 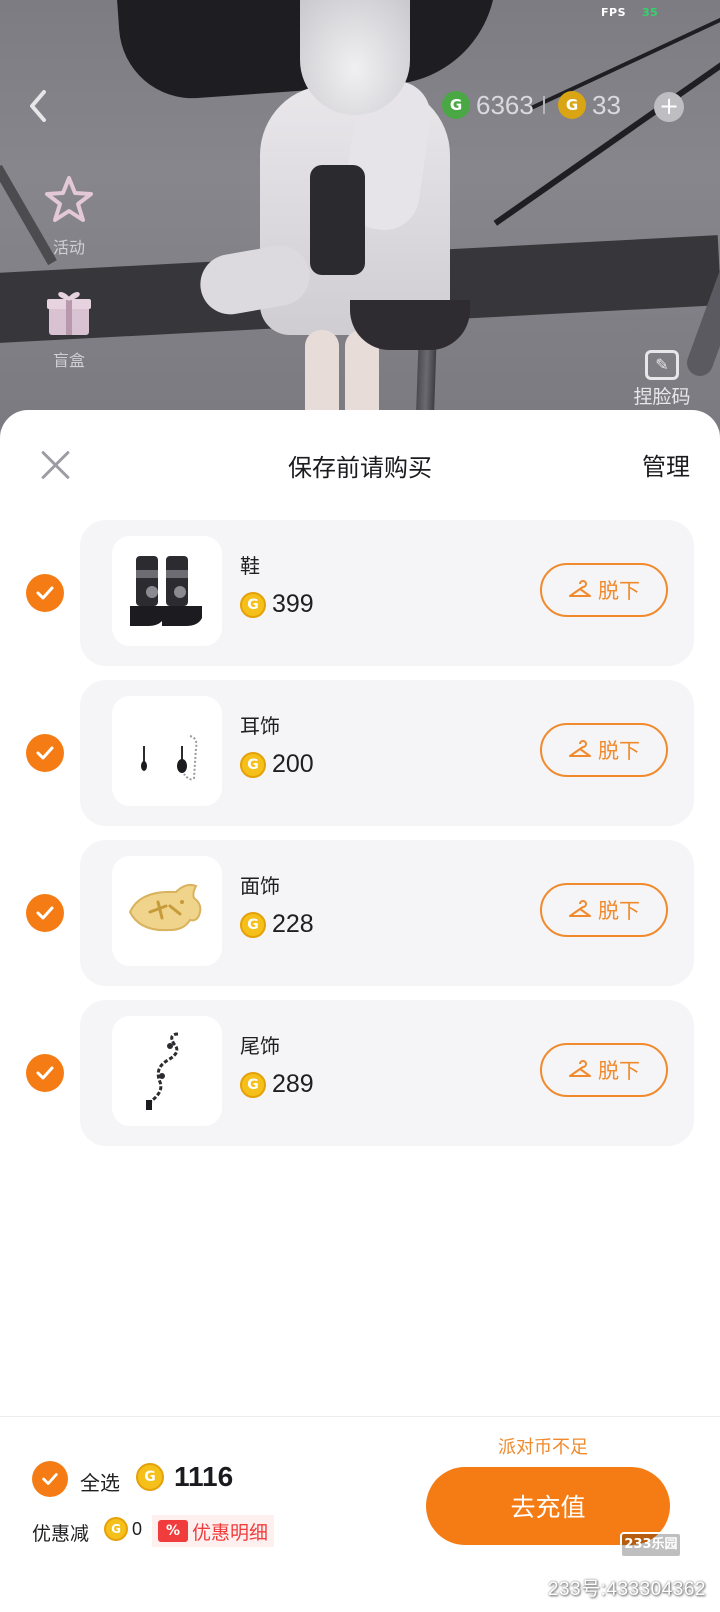 What do you see at coordinates (589, 105) in the screenshot?
I see `gold-coin-balance: G 33` at bounding box center [589, 105].